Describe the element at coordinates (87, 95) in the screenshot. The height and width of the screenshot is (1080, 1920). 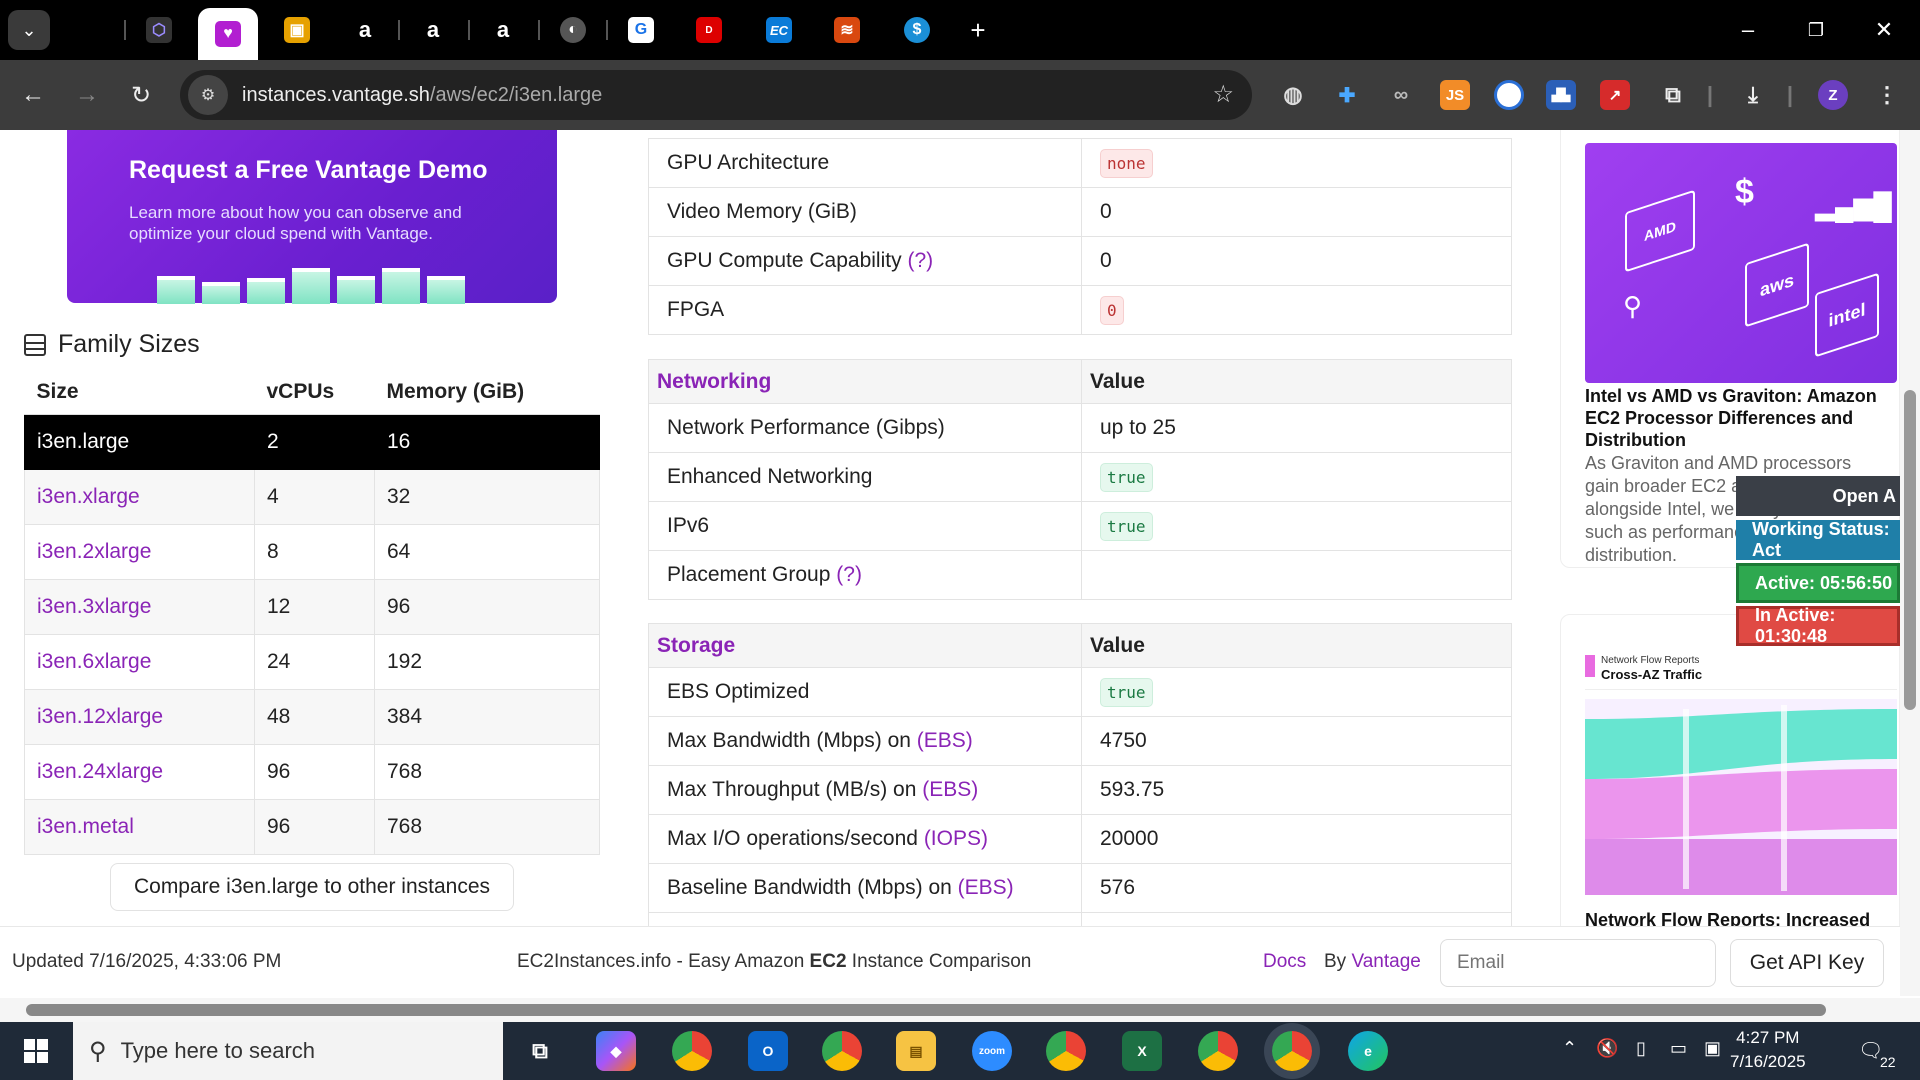
I see `forward-icon: →` at that location.